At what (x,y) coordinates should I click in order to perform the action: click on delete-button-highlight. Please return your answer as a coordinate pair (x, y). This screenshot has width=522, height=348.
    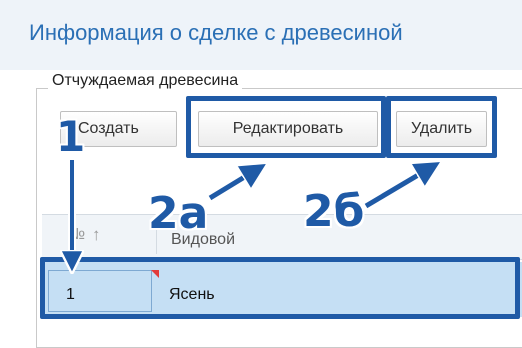
    Looking at the image, I should click on (441, 127).